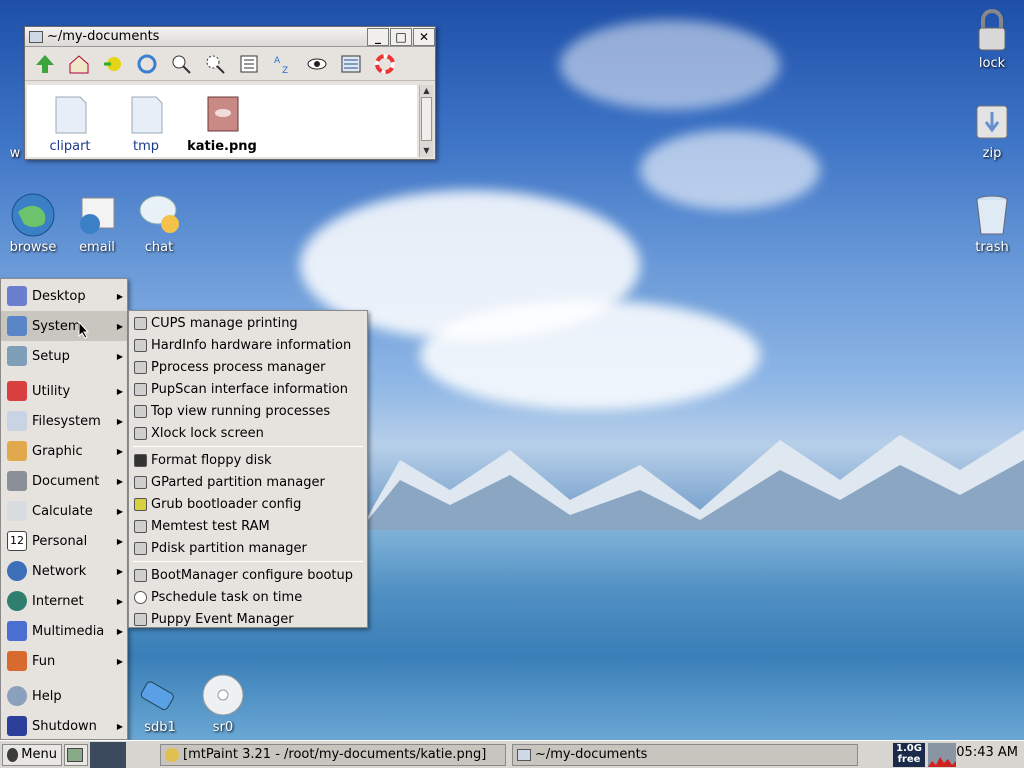 This screenshot has height=768, width=1024. Describe the element at coordinates (45, 64) in the screenshot. I see `up-arrow-icon` at that location.